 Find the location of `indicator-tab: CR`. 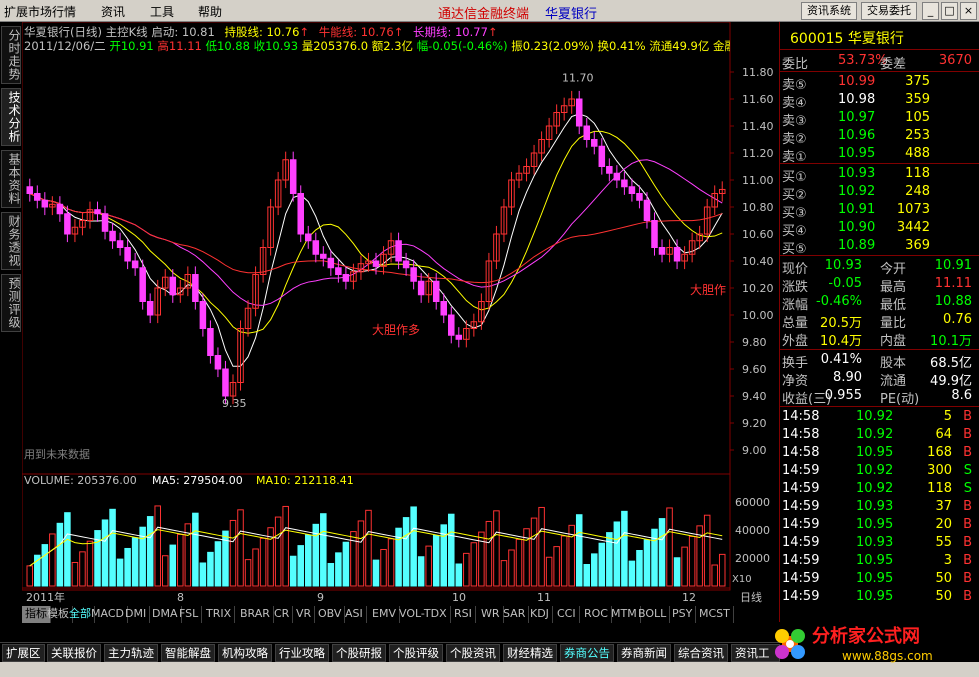

indicator-tab: CR is located at coordinates (282, 614).